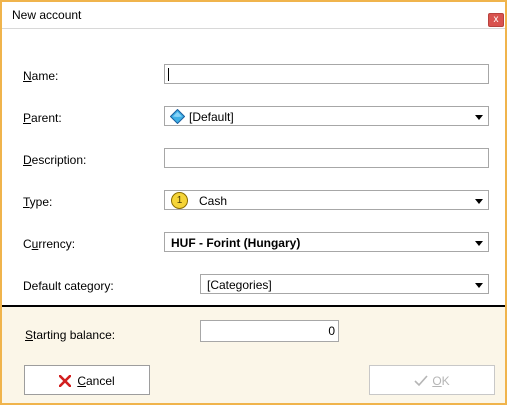 Image resolution: width=507 pixels, height=405 pixels. I want to click on currency-value: HUF - Forint (Hungary), so click(236, 243).